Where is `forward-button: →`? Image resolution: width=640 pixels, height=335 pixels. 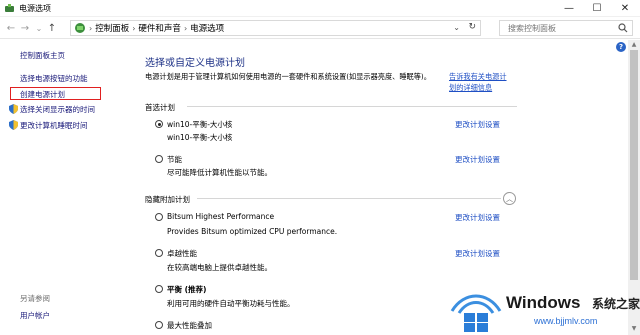 forward-button: → is located at coordinates (25, 28).